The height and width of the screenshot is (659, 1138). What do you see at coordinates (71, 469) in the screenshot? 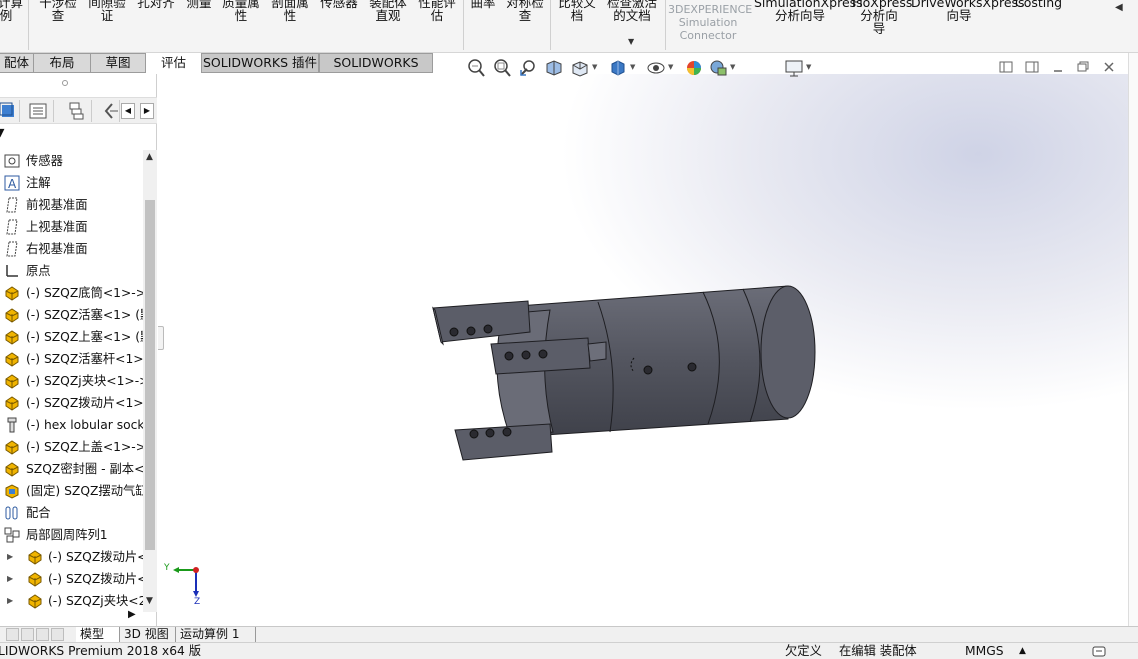
I see `tree-item: SZQZ密封圈 - 副本<` at bounding box center [71, 469].